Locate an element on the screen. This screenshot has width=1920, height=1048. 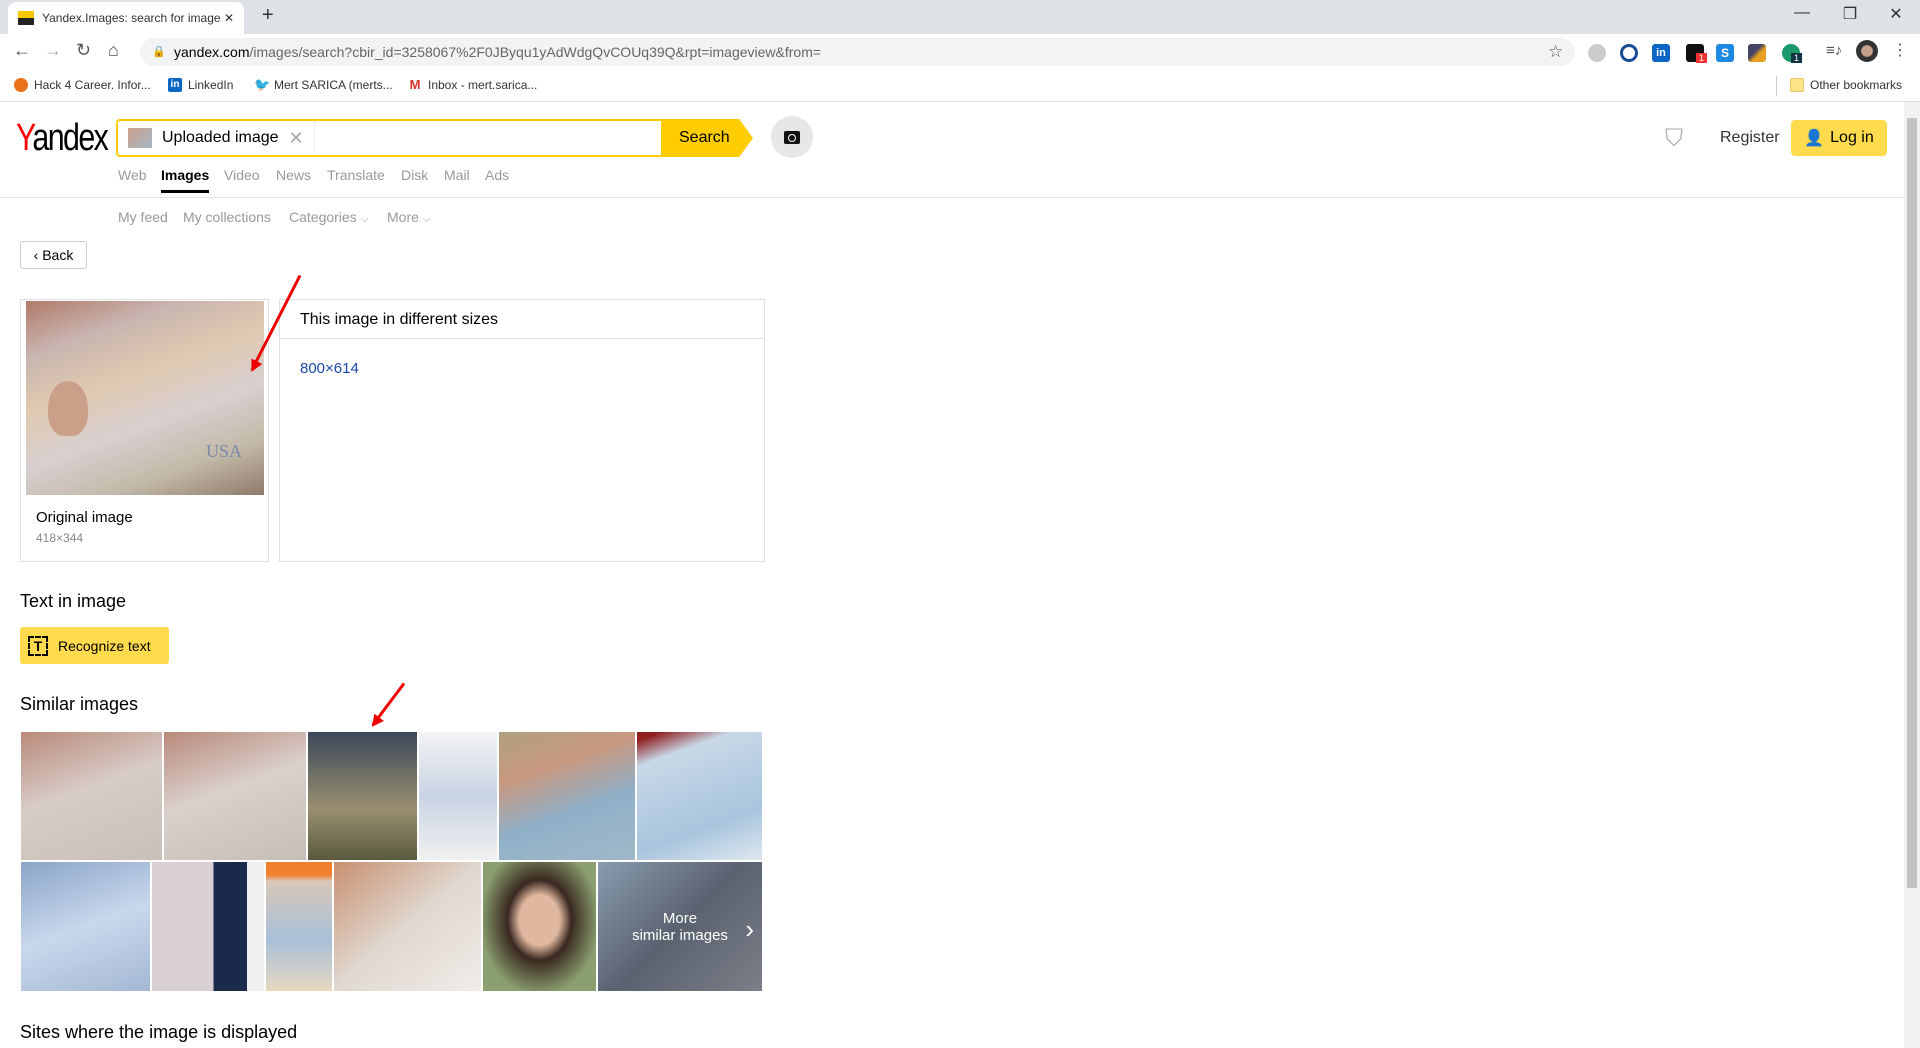
user-icon: 👤 is located at coordinates (1814, 138).